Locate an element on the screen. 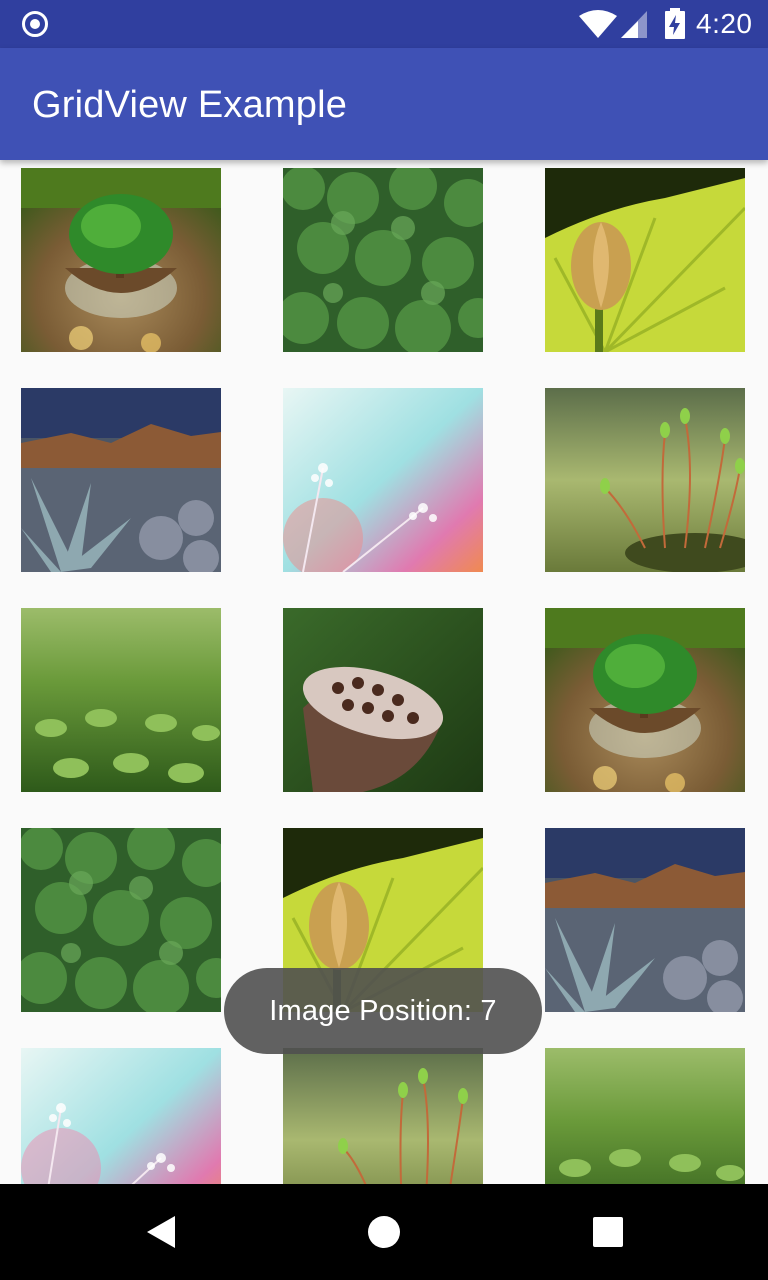 This screenshot has width=768, height=1280. home-icon is located at coordinates (384, 1232).